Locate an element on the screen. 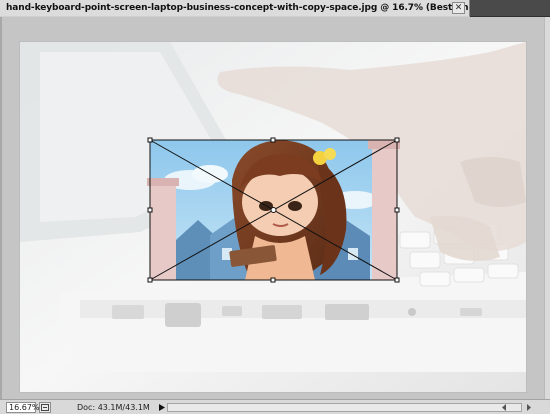 This screenshot has width=550, height=414. scroll-right-icon is located at coordinates (528, 407).